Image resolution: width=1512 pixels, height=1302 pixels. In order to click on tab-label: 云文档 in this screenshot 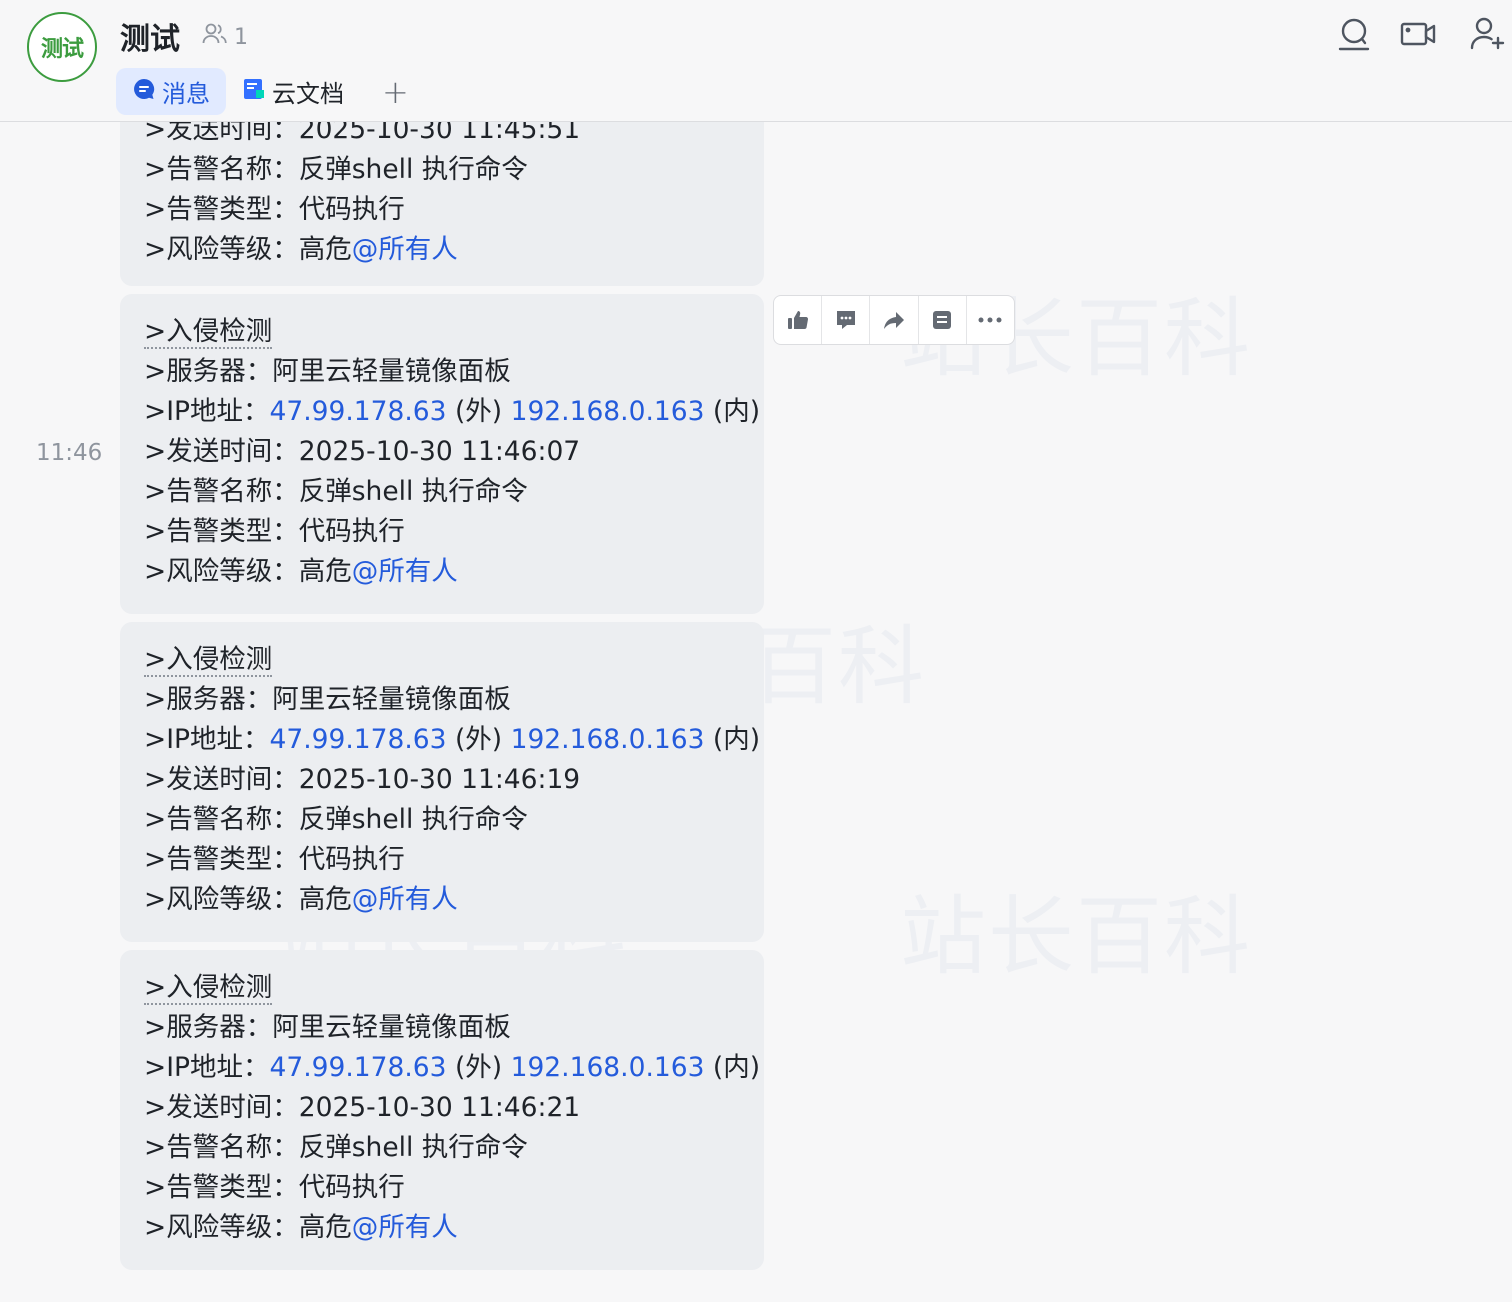, I will do `click(308, 94)`.